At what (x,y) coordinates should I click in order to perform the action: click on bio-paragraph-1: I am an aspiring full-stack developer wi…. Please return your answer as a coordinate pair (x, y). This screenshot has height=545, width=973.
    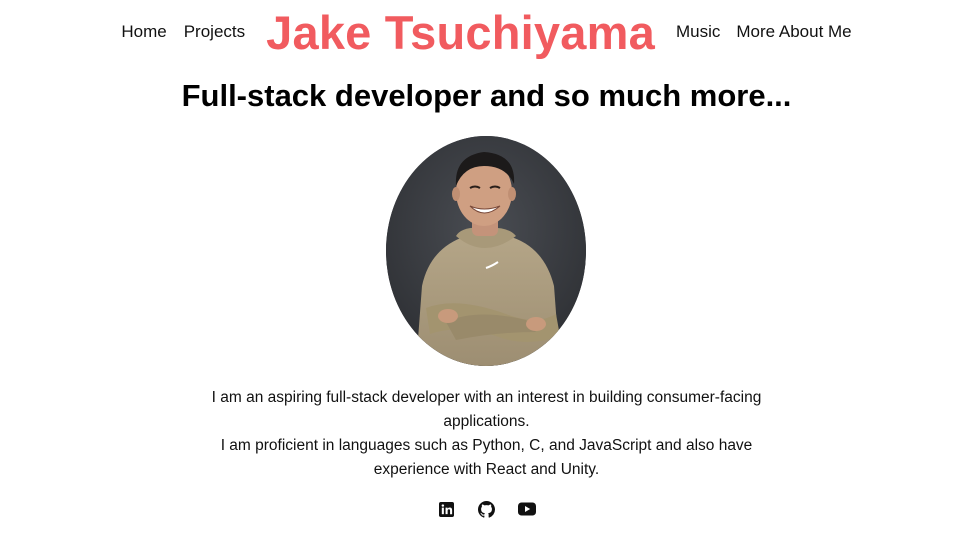
    Looking at the image, I should click on (486, 409).